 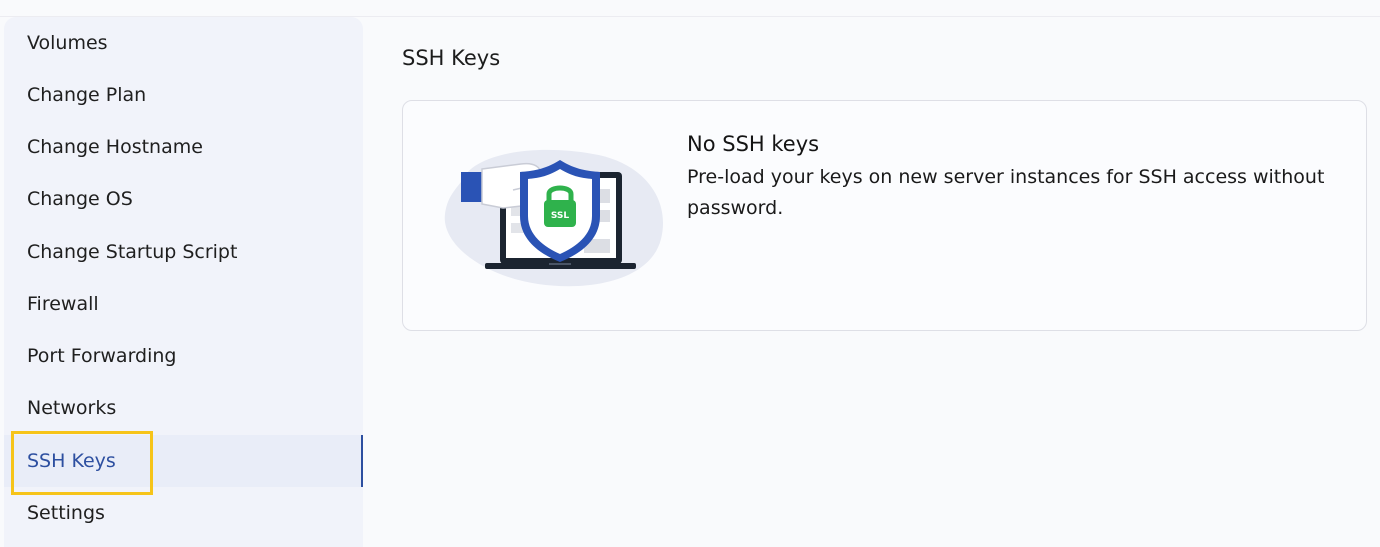 What do you see at coordinates (102, 356) in the screenshot?
I see `sidebar-item-label: Port Forwarding` at bounding box center [102, 356].